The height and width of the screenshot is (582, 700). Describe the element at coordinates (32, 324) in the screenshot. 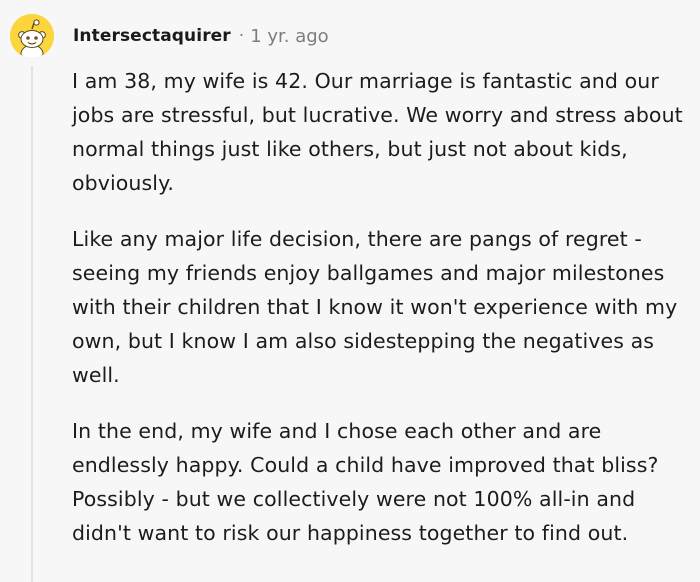

I see `thread-line` at that location.